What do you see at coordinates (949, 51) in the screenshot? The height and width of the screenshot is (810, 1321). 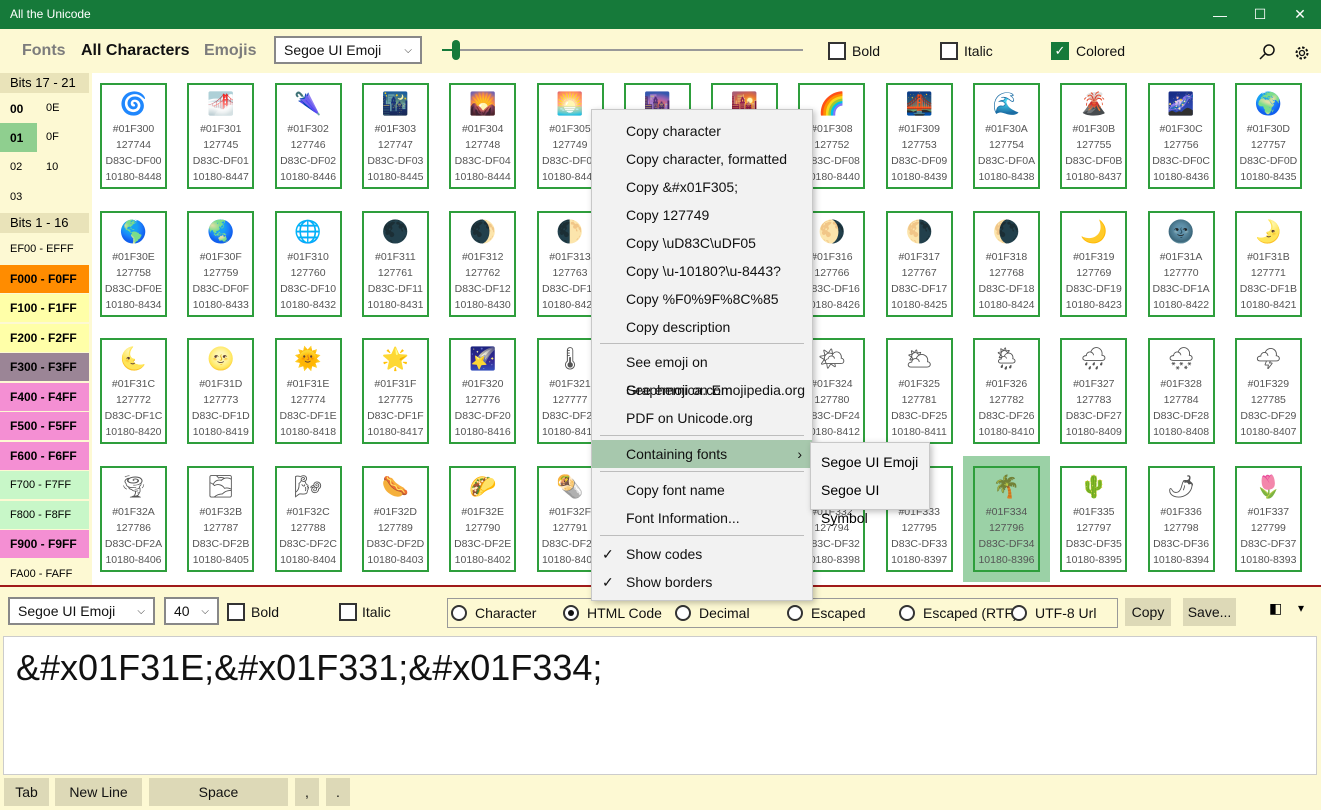 I see `italic-checkbox` at bounding box center [949, 51].